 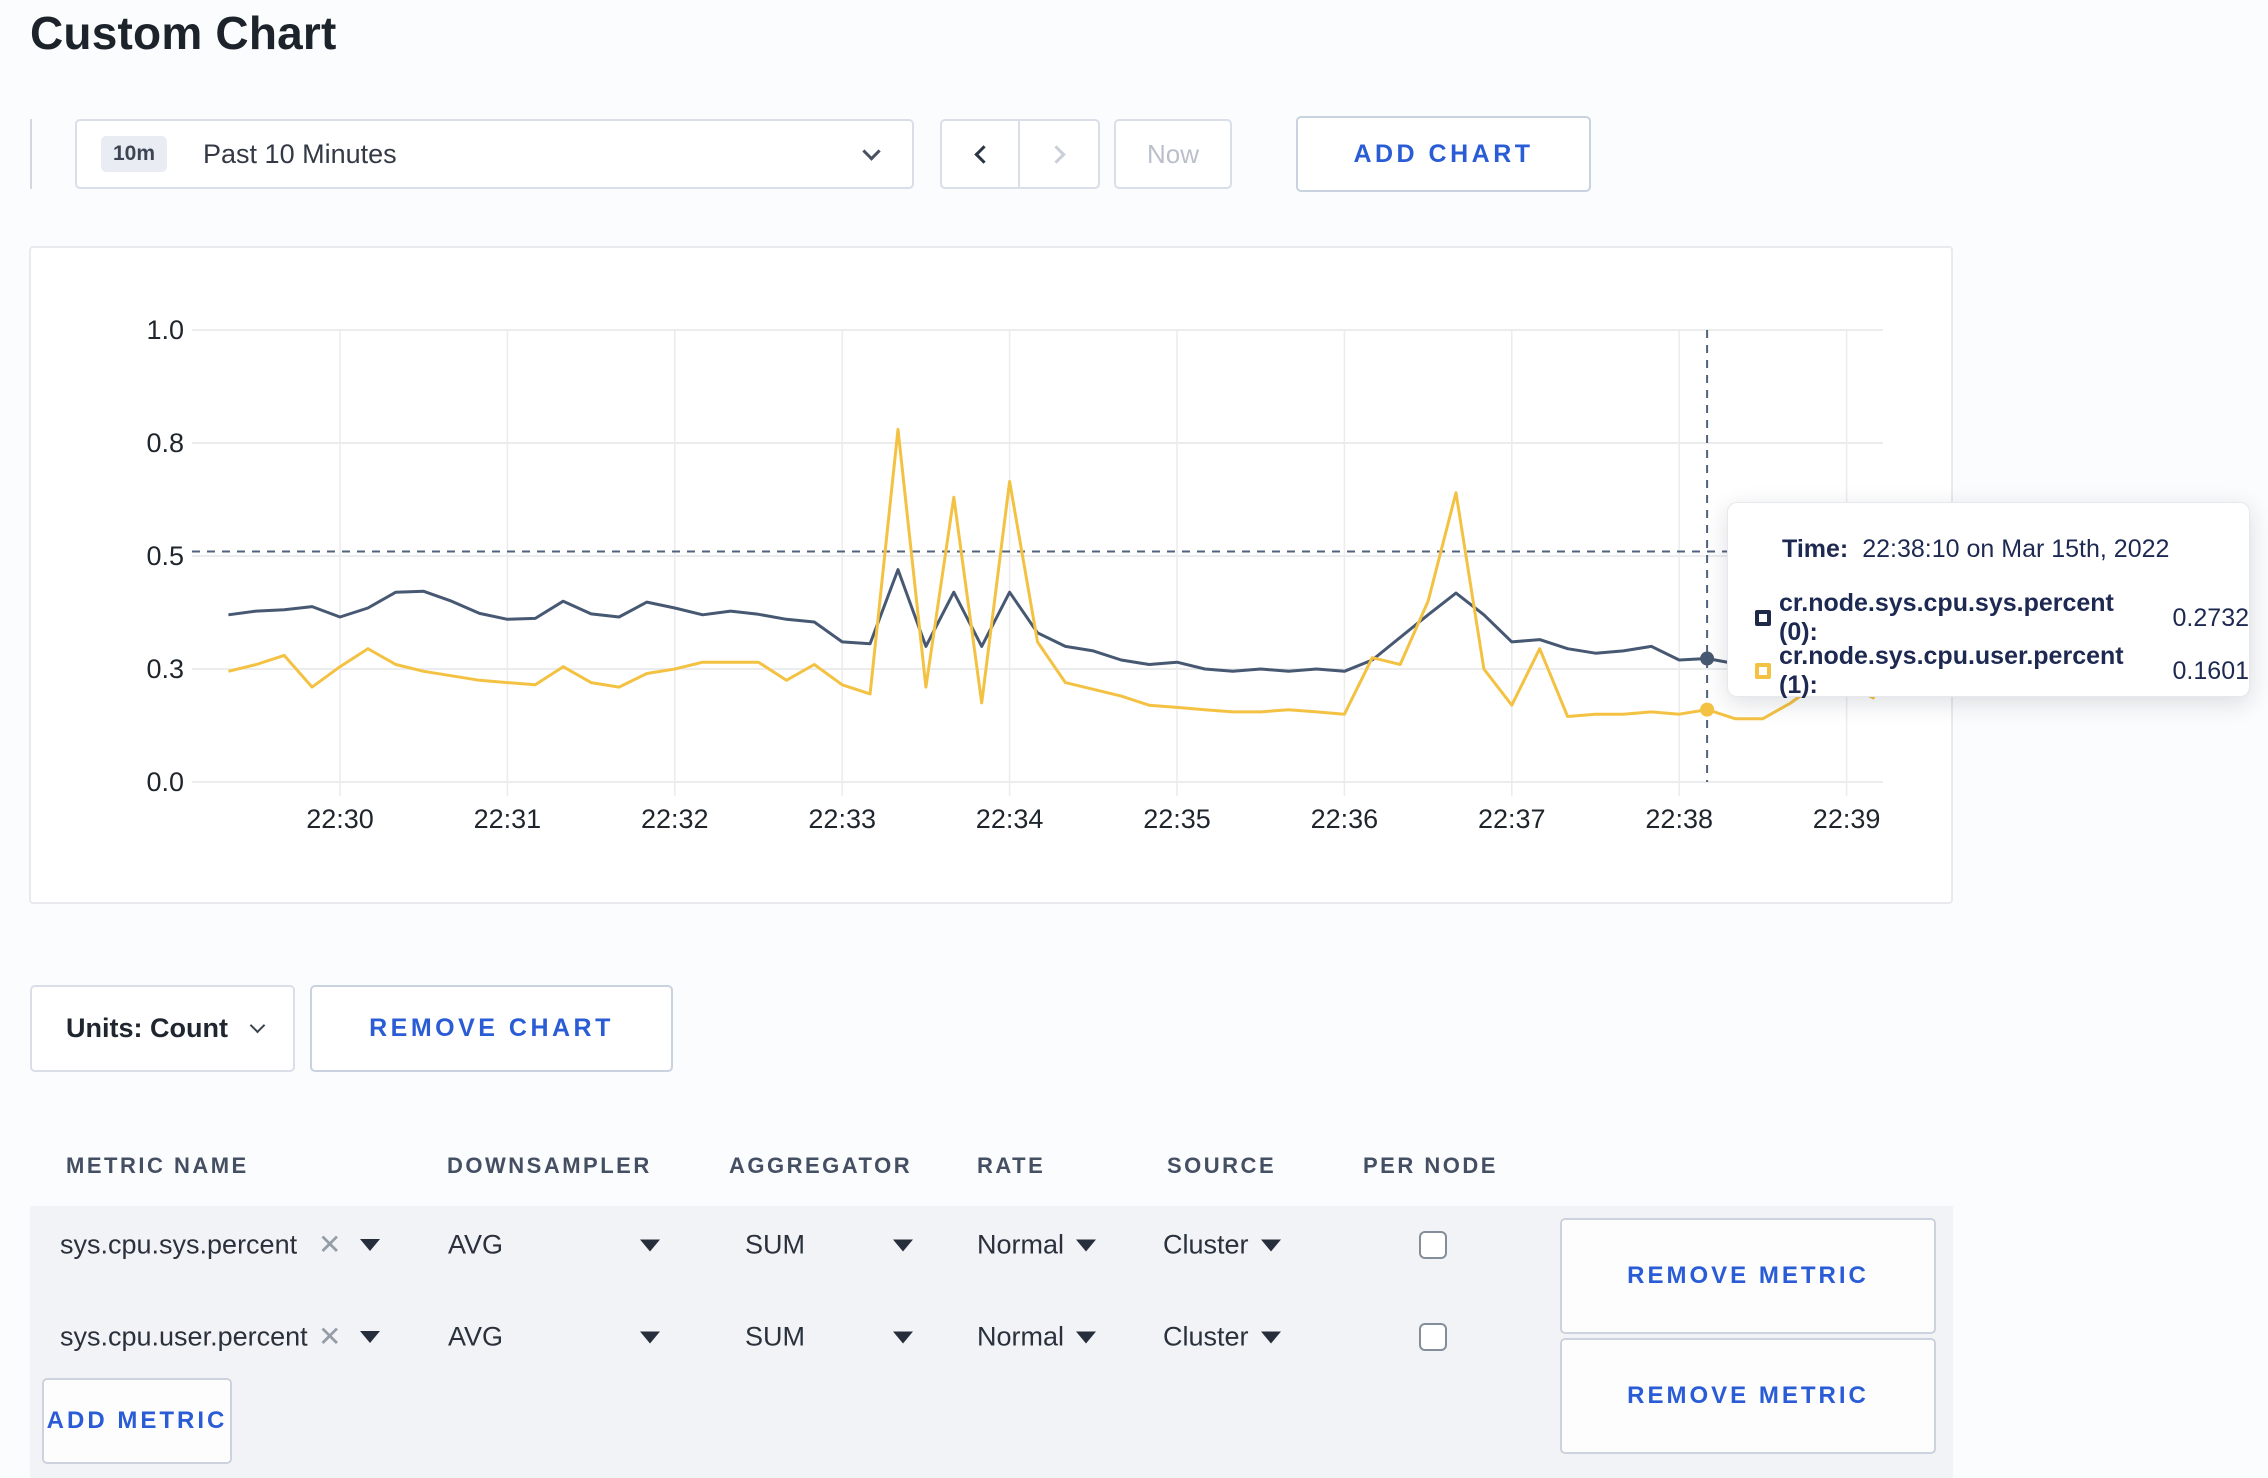 I want to click on metric-name-select: sys.cpu.sys.percent, so click(x=178, y=1245).